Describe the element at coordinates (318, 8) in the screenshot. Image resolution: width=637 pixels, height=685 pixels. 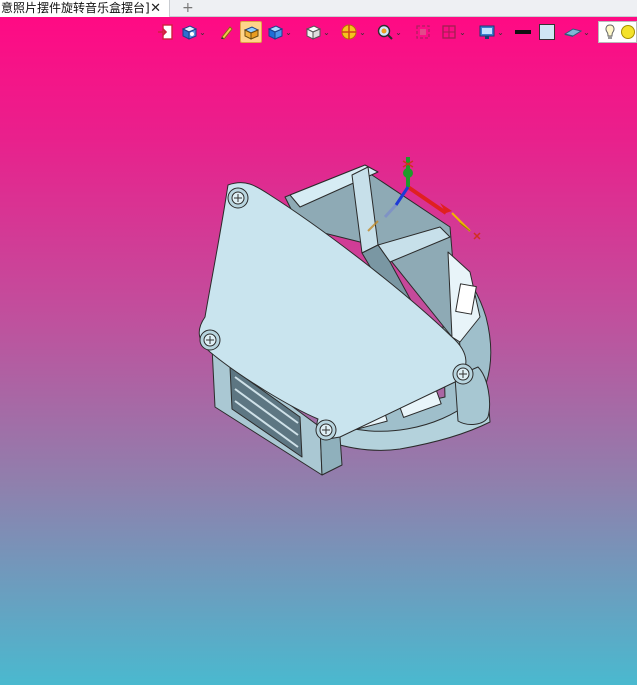
I see `tab-bar: 意照片摆件旋转音乐盒摆台] ✕ +` at that location.